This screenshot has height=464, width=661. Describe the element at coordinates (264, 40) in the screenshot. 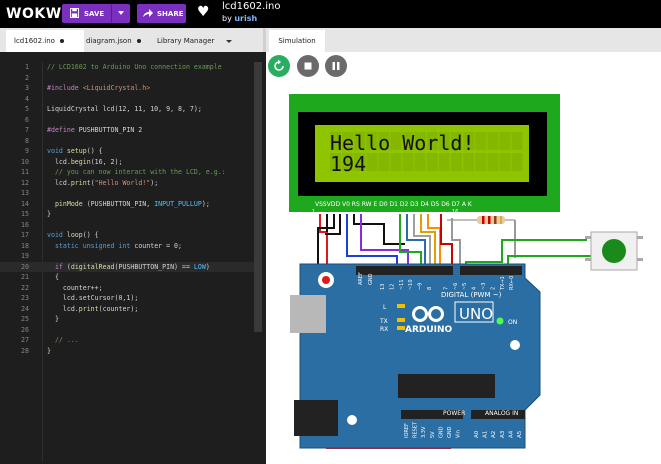

I see `pane-divider` at that location.